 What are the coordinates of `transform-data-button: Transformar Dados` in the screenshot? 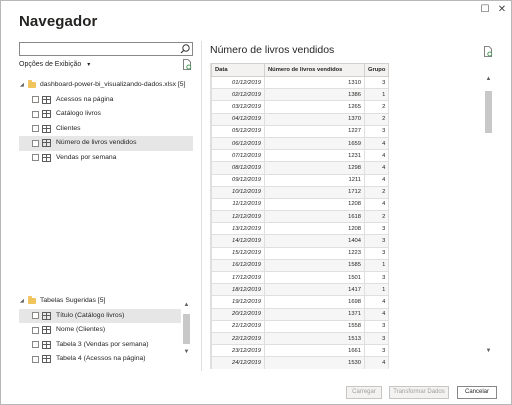 It's located at (419, 392).